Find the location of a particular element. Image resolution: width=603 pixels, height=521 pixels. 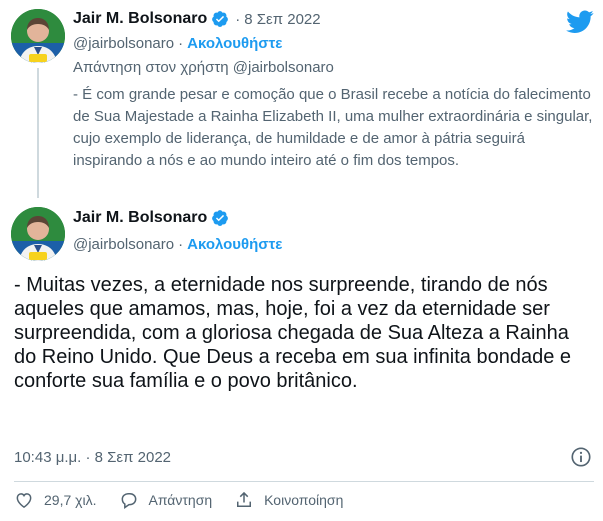

share-label: Κοινοποίηση is located at coordinates (304, 500).